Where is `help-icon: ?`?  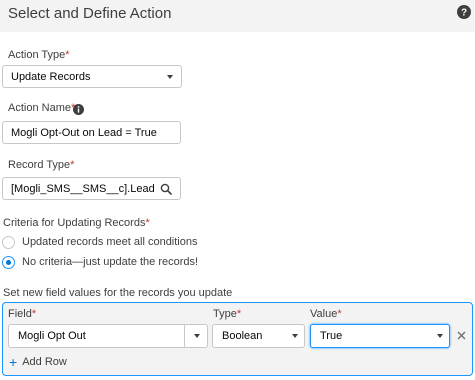 help-icon: ? is located at coordinates (464, 12).